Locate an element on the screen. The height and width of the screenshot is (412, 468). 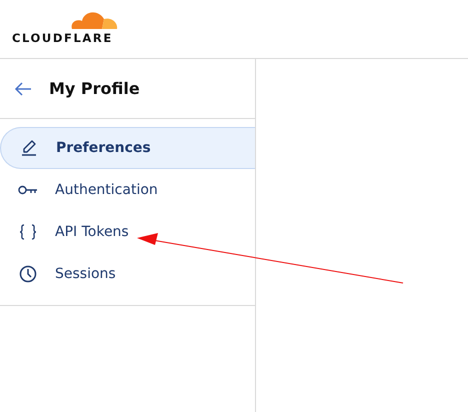
back-arrow-icon is located at coordinates (23, 89).